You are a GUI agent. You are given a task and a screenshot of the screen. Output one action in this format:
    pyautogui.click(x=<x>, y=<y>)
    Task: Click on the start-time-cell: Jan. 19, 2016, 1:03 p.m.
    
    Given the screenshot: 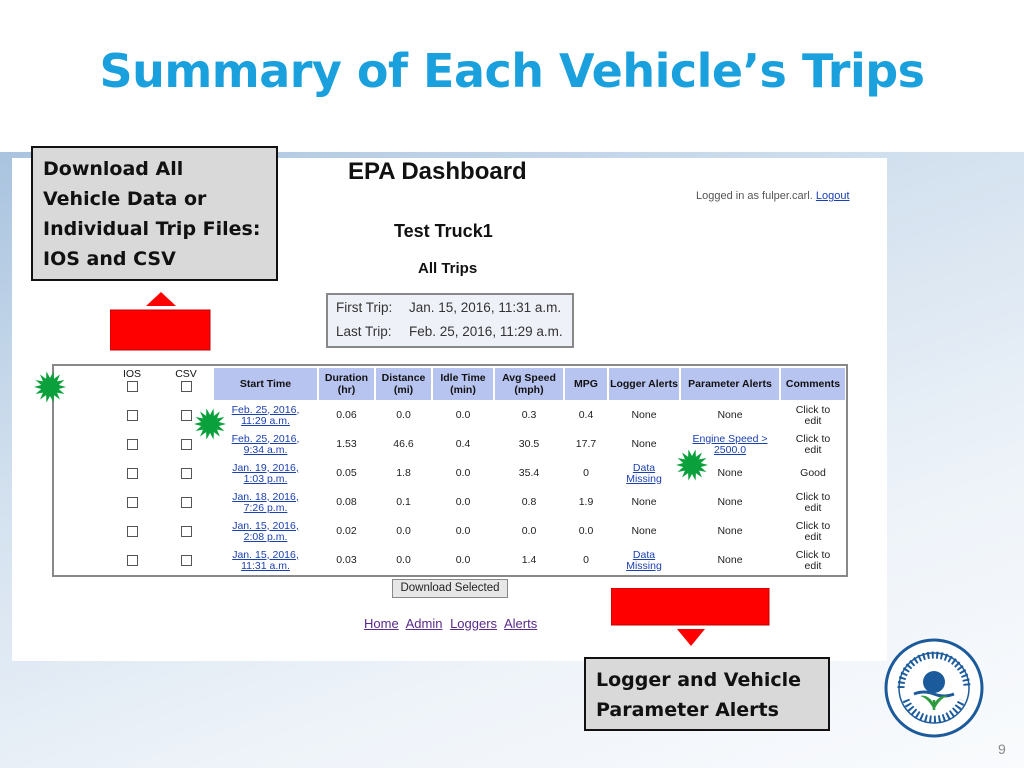 What is the action you would take?
    pyautogui.click(x=265, y=473)
    